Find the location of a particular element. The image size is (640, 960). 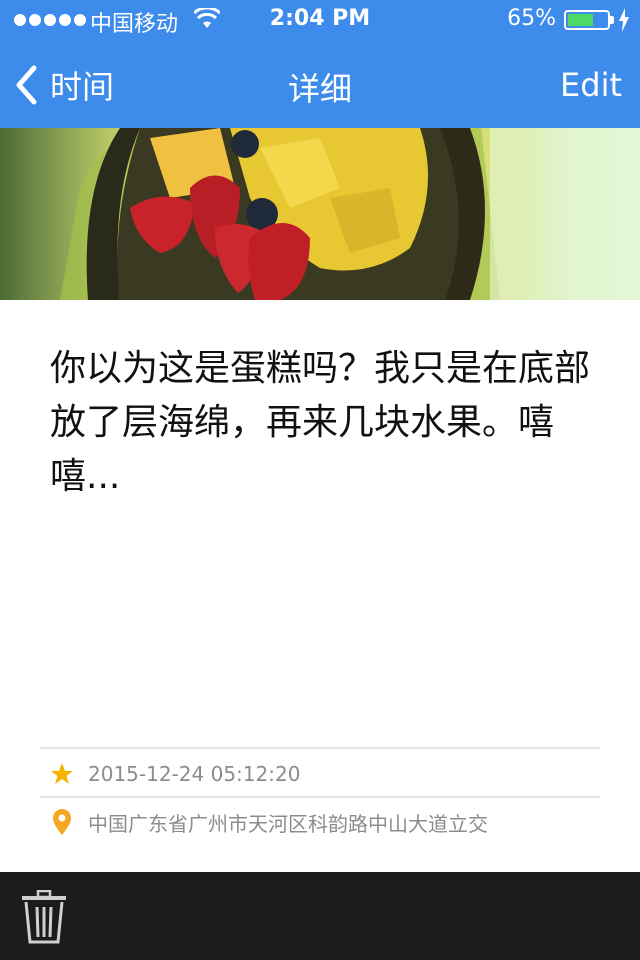

battery-cap is located at coordinates (612, 20).